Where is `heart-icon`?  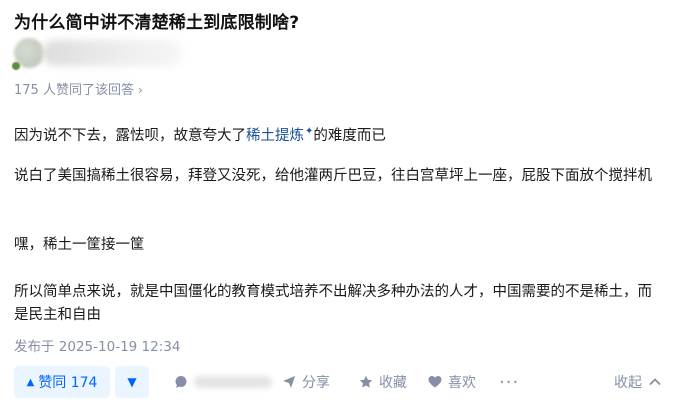 heart-icon is located at coordinates (435, 382).